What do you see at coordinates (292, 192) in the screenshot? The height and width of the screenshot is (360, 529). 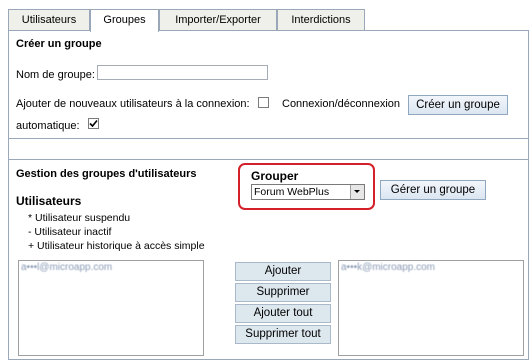 I see `group-select-value: Forum WebPlus` at bounding box center [292, 192].